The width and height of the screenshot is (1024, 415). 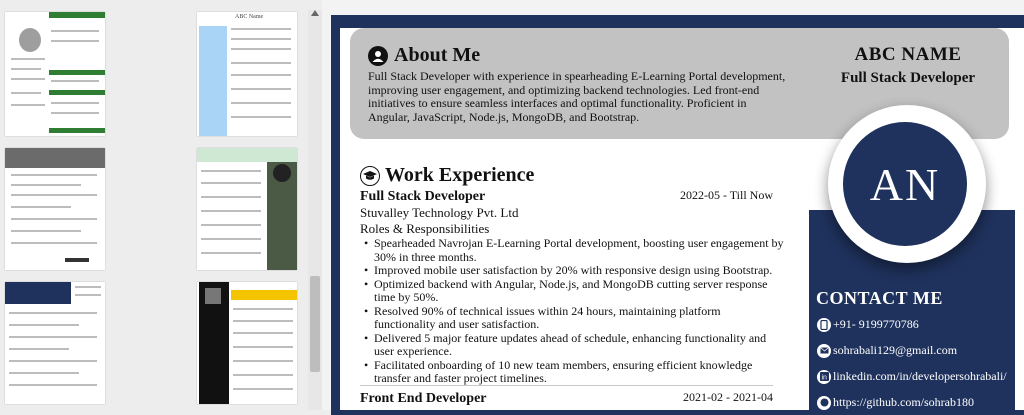 I want to click on github-icon, so click(x=824, y=402).